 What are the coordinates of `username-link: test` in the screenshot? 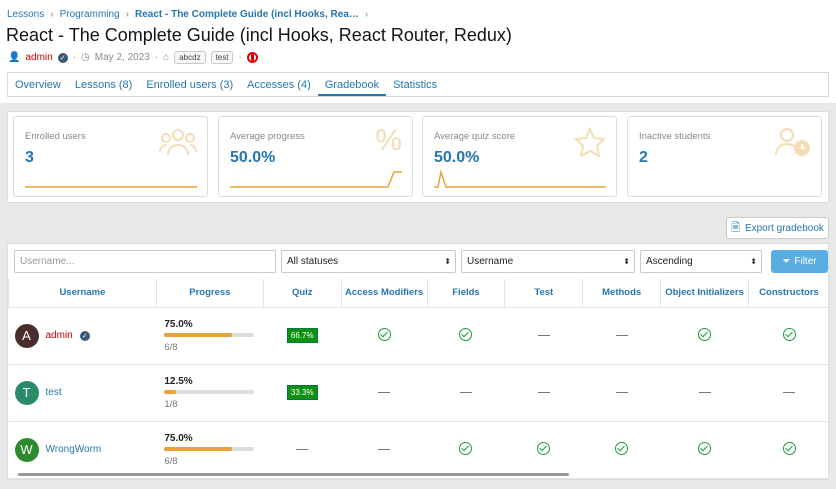 It's located at (54, 392).